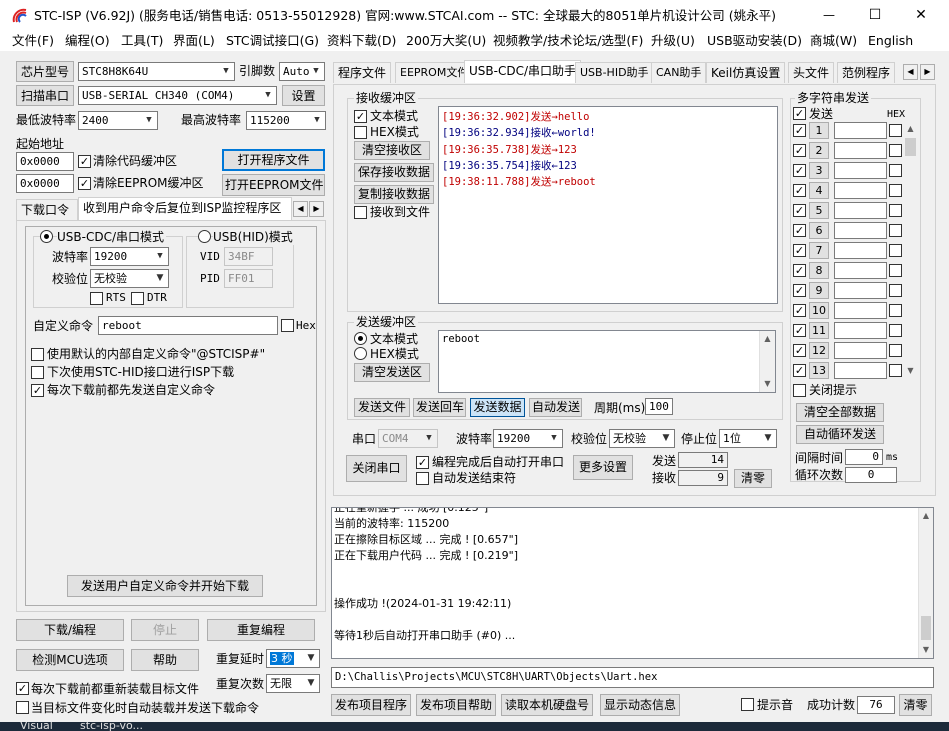 The image size is (949, 731). I want to click on pid-field: FF01, so click(248, 278).